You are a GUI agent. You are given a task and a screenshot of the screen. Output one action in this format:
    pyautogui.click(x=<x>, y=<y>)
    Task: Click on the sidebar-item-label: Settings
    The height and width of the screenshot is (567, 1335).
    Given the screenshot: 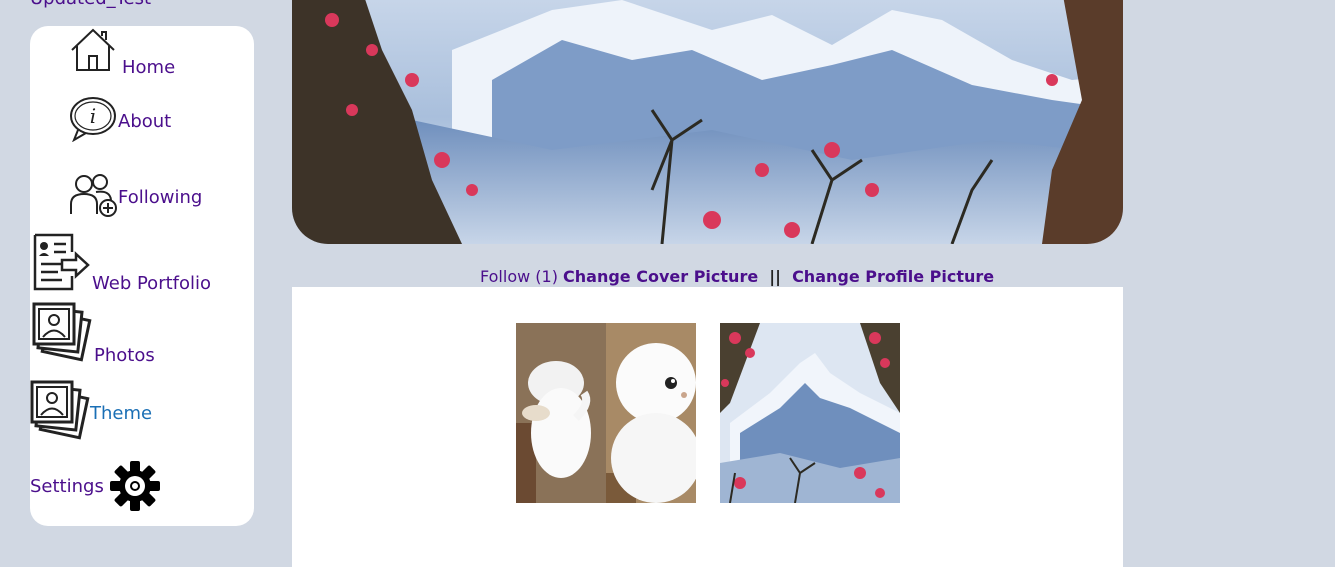 What is the action you would take?
    pyautogui.click(x=67, y=486)
    